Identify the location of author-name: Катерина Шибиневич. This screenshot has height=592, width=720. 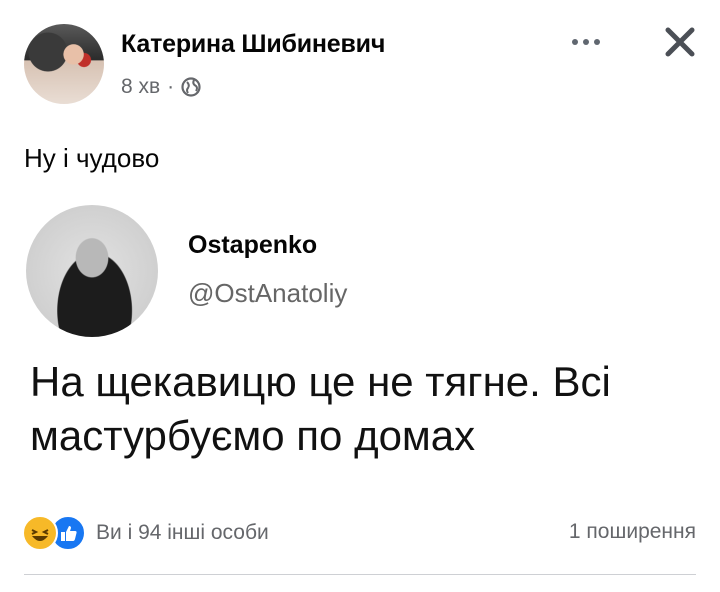
(253, 44).